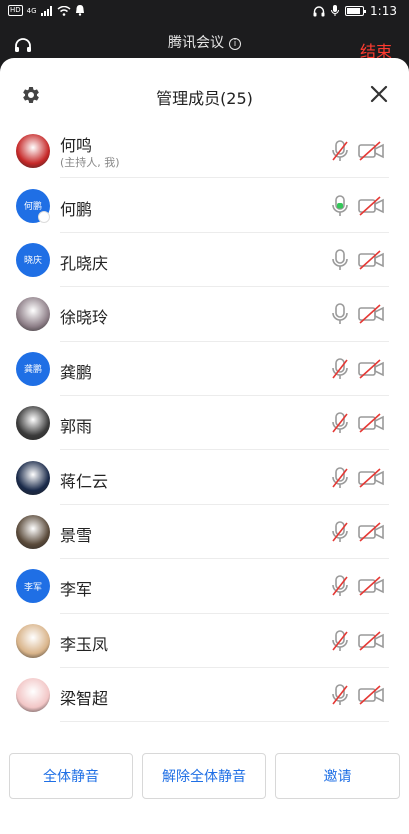 The width and height of the screenshot is (409, 834). I want to click on member-name: 景雪, so click(76, 535).